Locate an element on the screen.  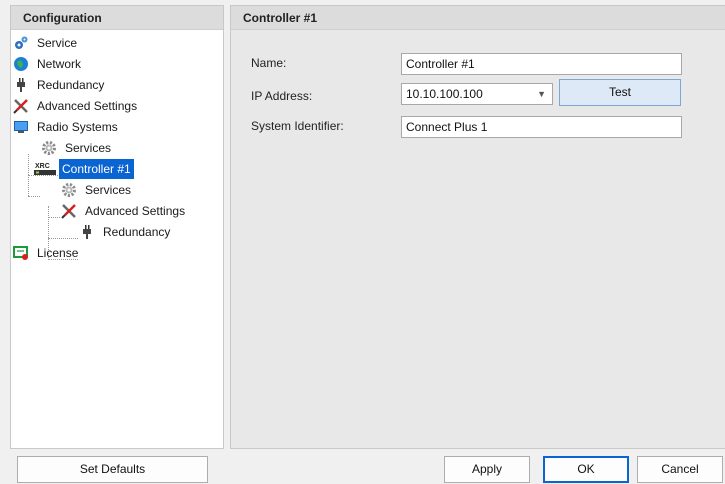
ip-address-value: 10.10.100.100 is located at coordinates (444, 94).